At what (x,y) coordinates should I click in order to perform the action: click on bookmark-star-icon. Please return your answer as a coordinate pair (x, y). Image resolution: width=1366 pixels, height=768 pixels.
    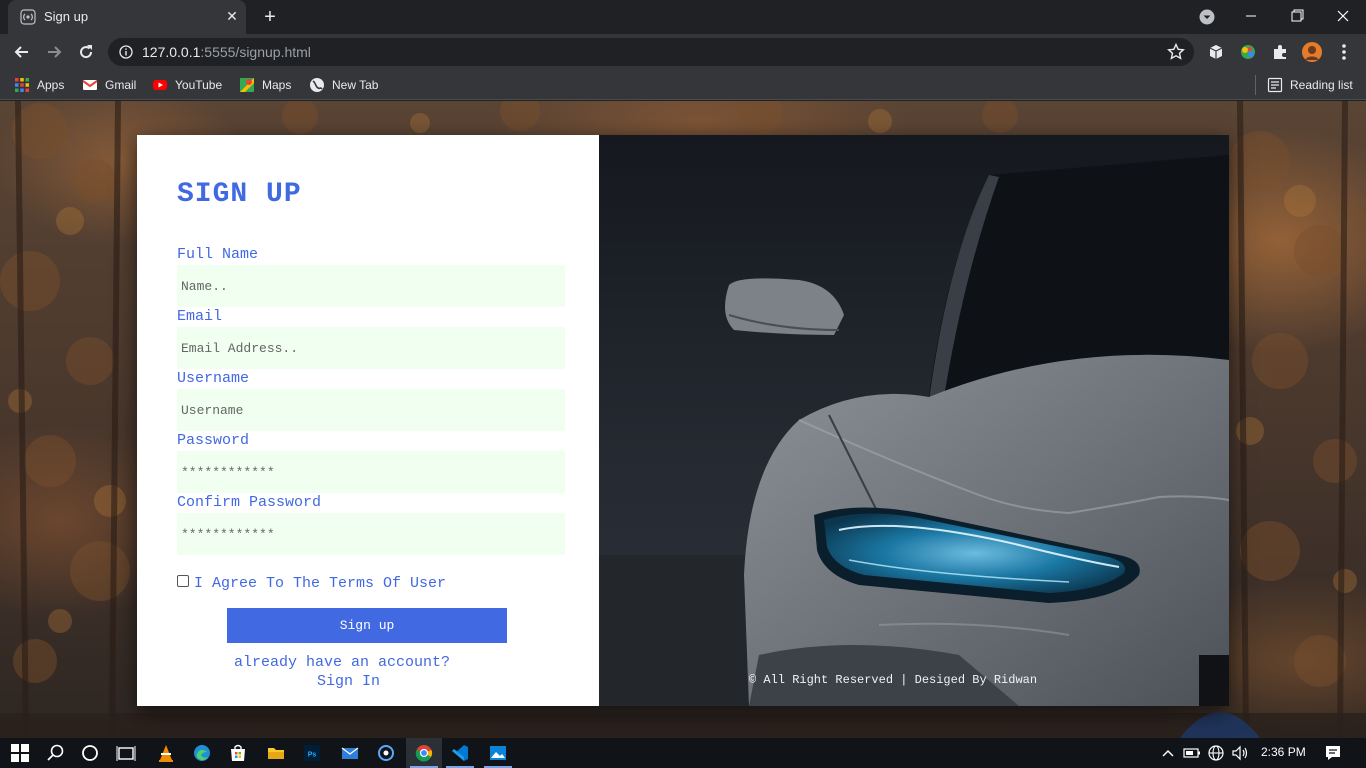
    Looking at the image, I should click on (1176, 52).